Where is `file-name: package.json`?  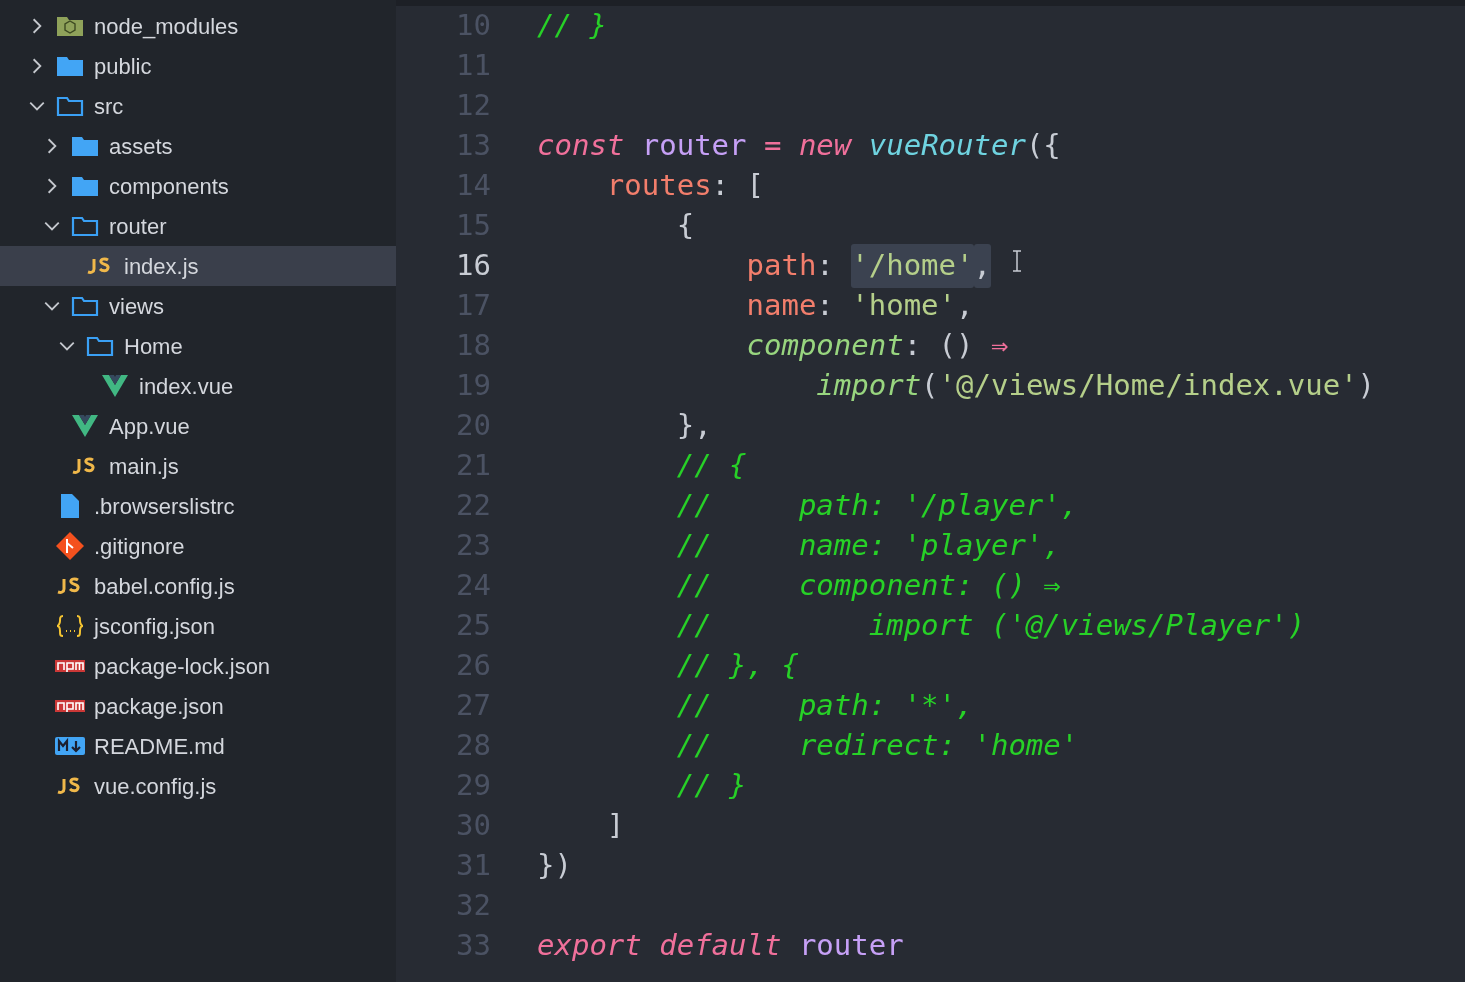 file-name: package.json is located at coordinates (159, 706).